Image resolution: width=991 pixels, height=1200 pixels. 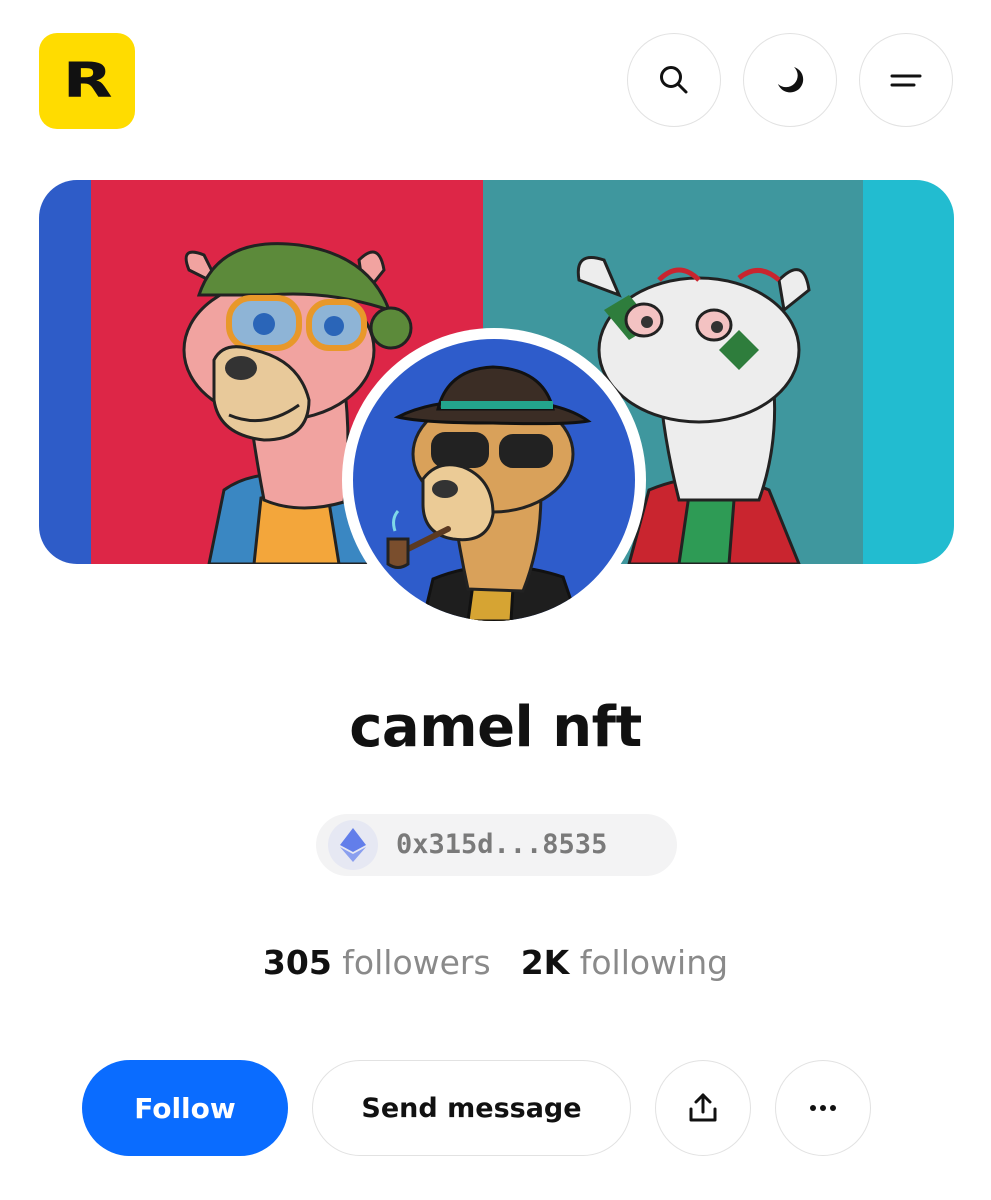 I want to click on more-options-button, so click(x=823, y=1108).